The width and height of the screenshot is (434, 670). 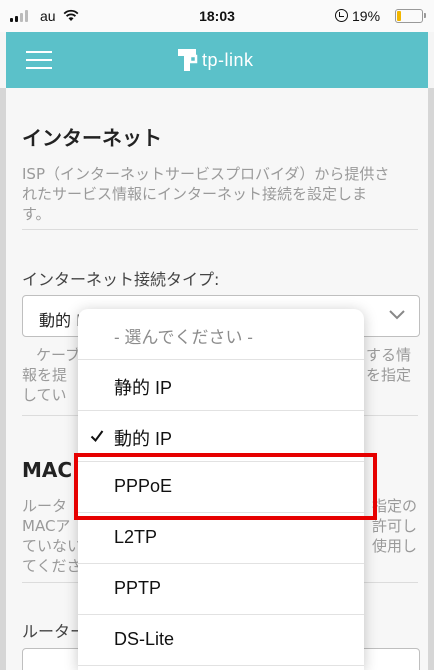 What do you see at coordinates (395, 546) in the screenshot?
I see `mac-description-fragment: 使用し` at bounding box center [395, 546].